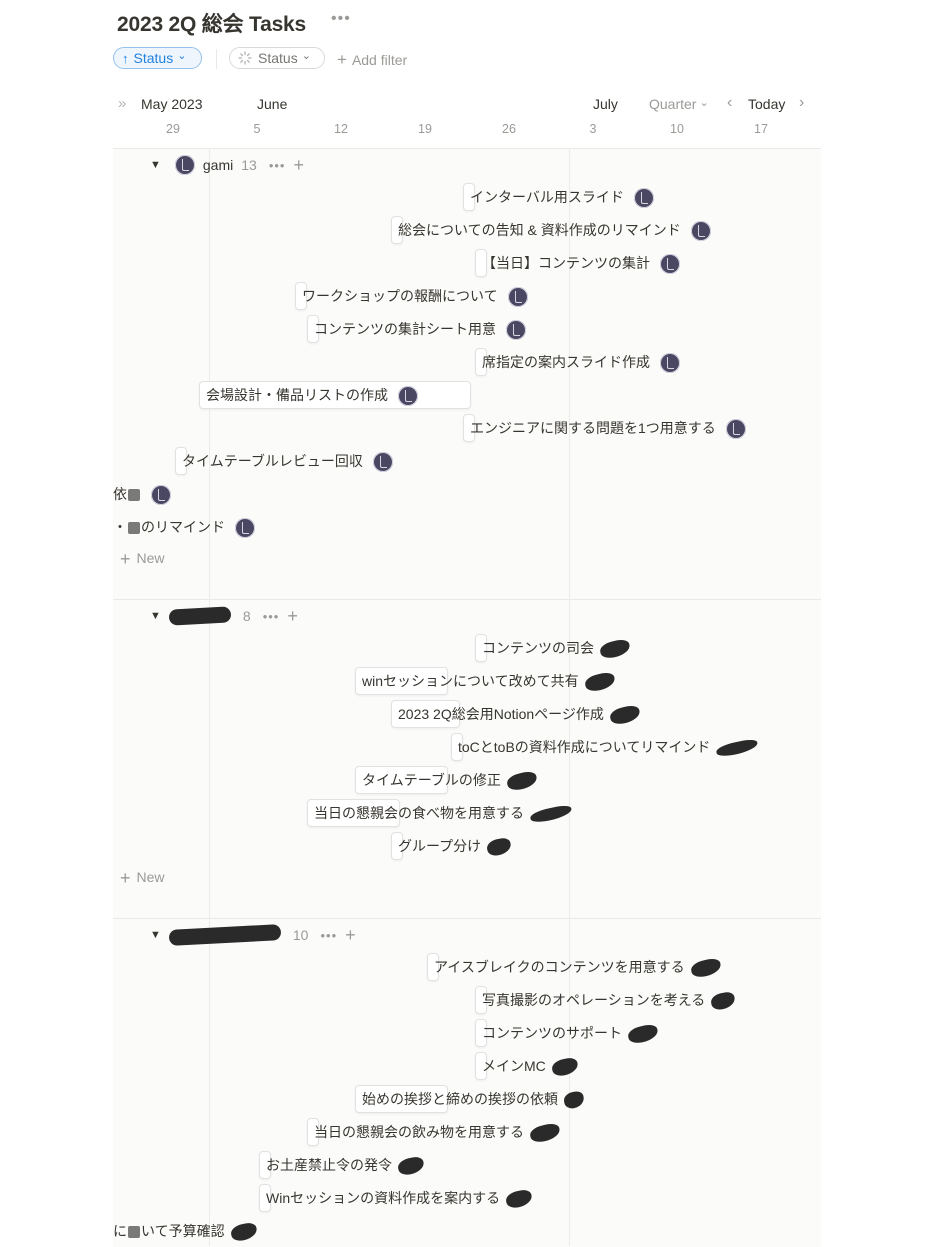 Image resolution: width=937 pixels, height=1247 pixels. I want to click on task-item: 会場設計・備品リストの作成, so click(312, 396).